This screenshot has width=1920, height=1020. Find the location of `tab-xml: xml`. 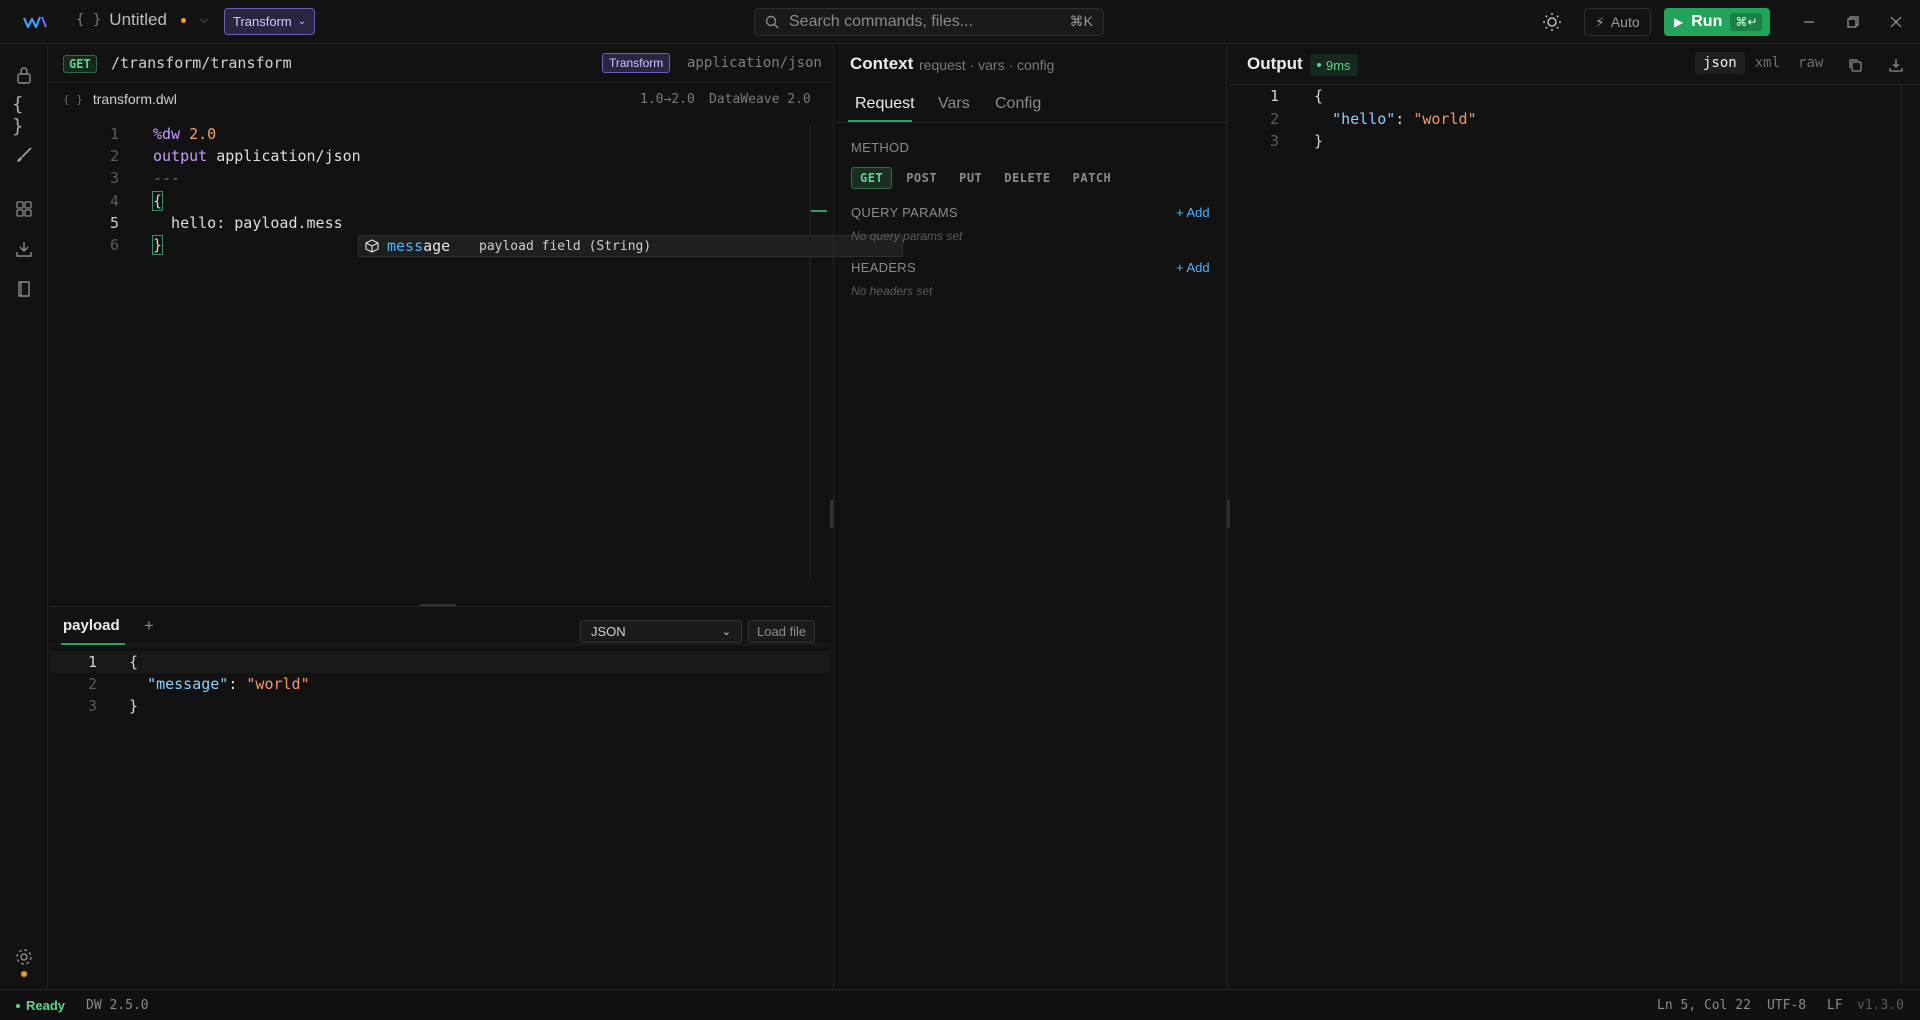

tab-xml: xml is located at coordinates (1767, 63).